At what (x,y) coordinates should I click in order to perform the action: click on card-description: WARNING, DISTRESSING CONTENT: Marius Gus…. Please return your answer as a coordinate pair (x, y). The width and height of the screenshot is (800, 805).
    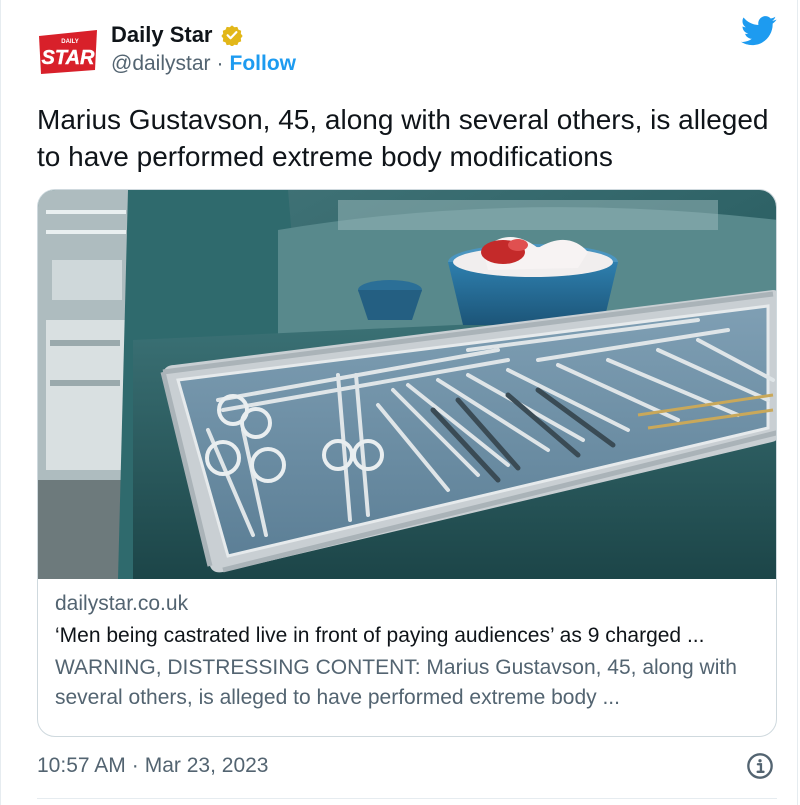
    Looking at the image, I should click on (396, 682).